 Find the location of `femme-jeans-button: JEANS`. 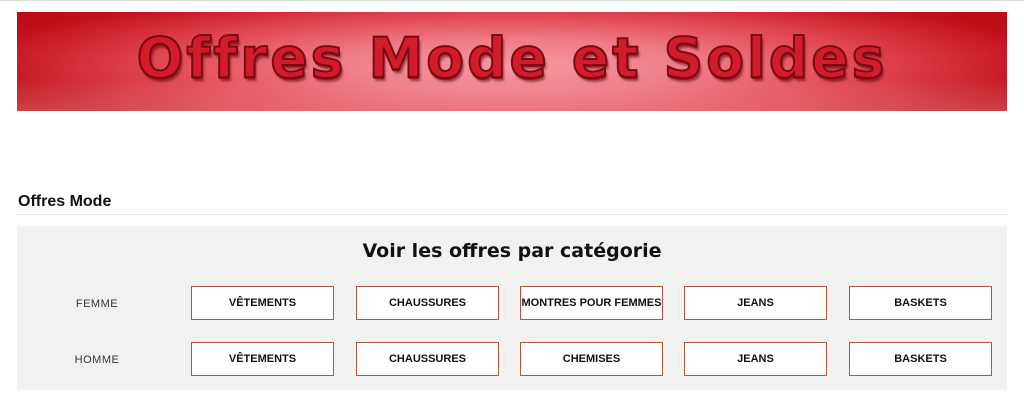

femme-jeans-button: JEANS is located at coordinates (755, 303).